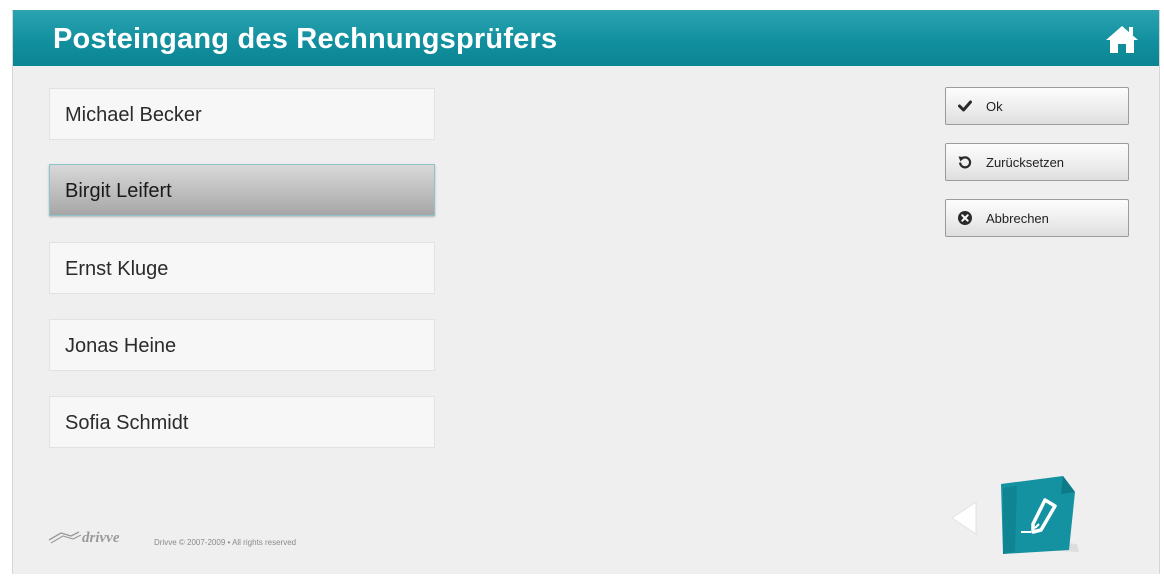  Describe the element at coordinates (101, 538) in the screenshot. I see `brand-text: drivve` at that location.